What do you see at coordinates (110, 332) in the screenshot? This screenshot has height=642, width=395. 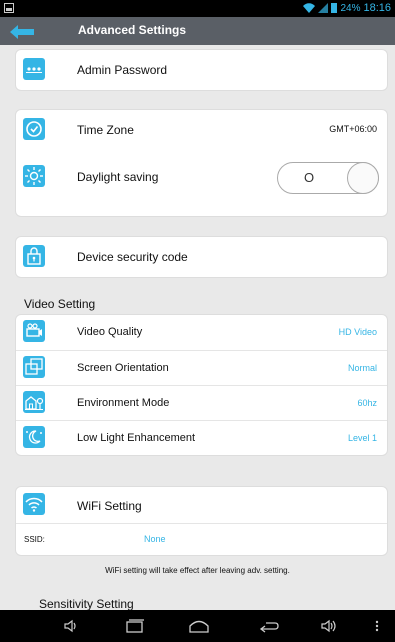 I see `video-quality-label: Video Quality` at bounding box center [110, 332].